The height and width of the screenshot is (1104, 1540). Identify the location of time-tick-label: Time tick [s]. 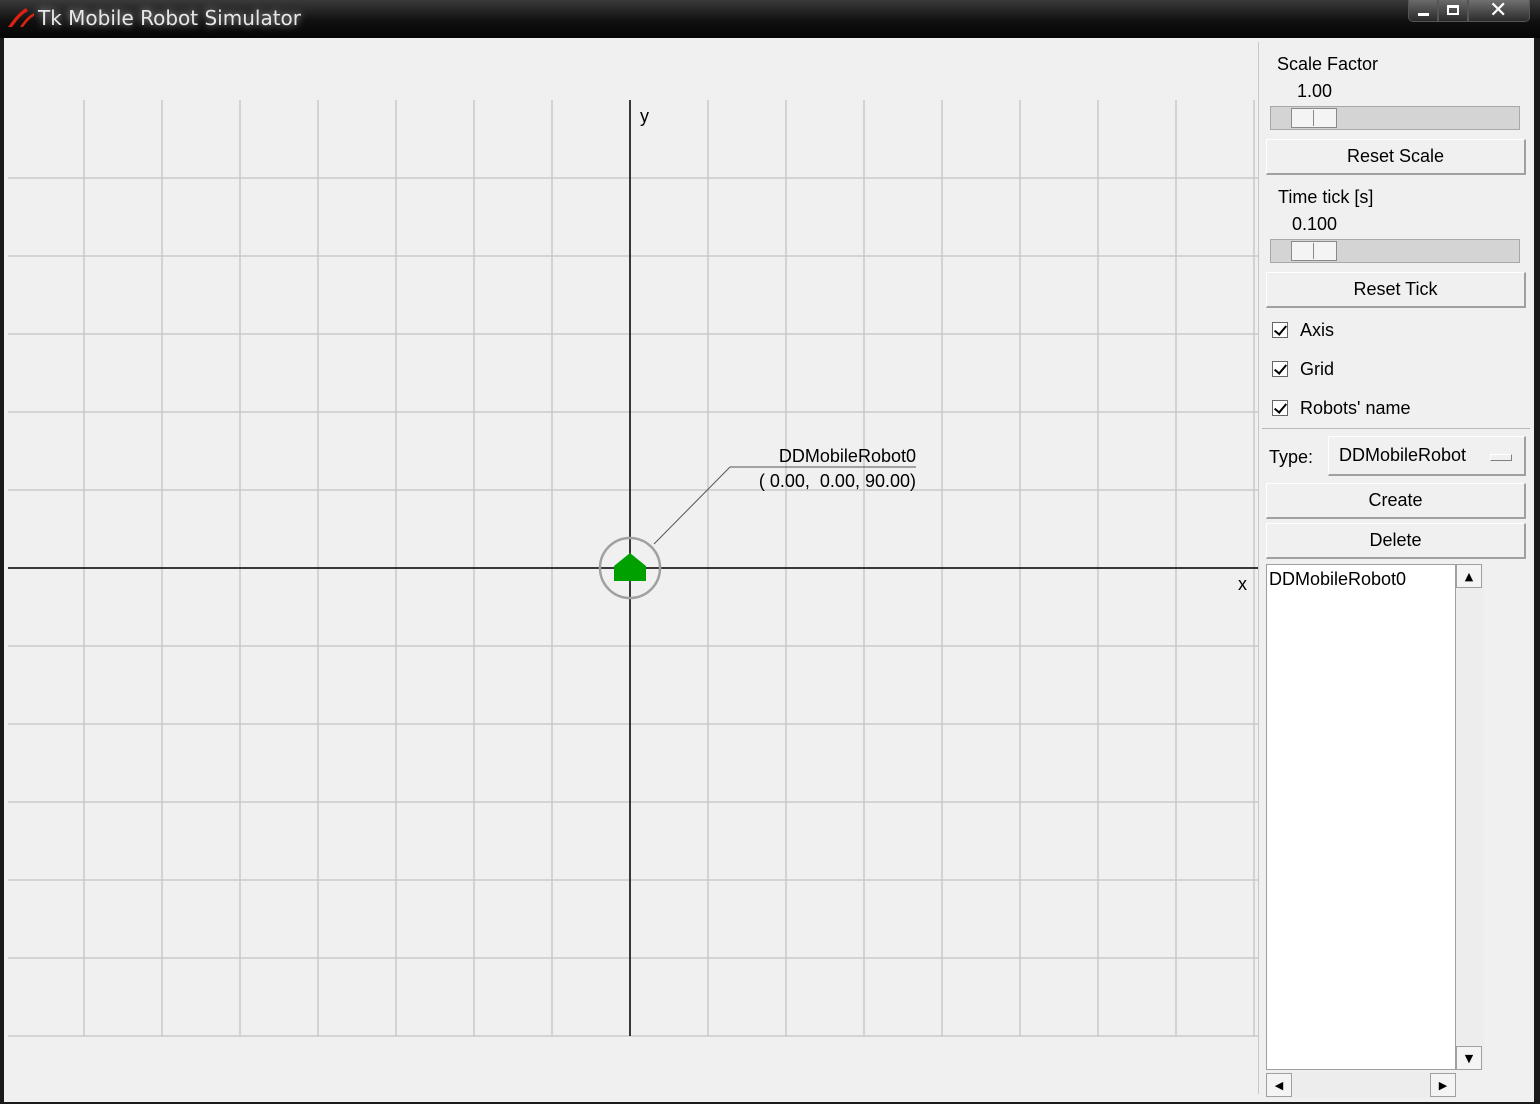
(1326, 197).